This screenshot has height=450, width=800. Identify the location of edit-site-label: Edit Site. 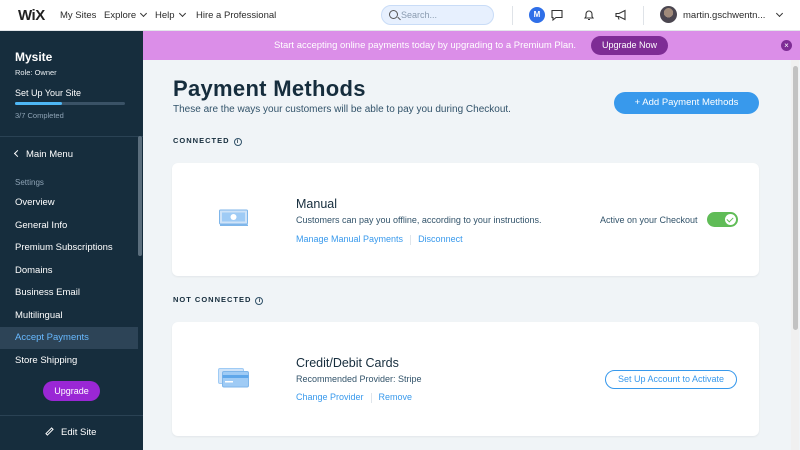
(79, 432).